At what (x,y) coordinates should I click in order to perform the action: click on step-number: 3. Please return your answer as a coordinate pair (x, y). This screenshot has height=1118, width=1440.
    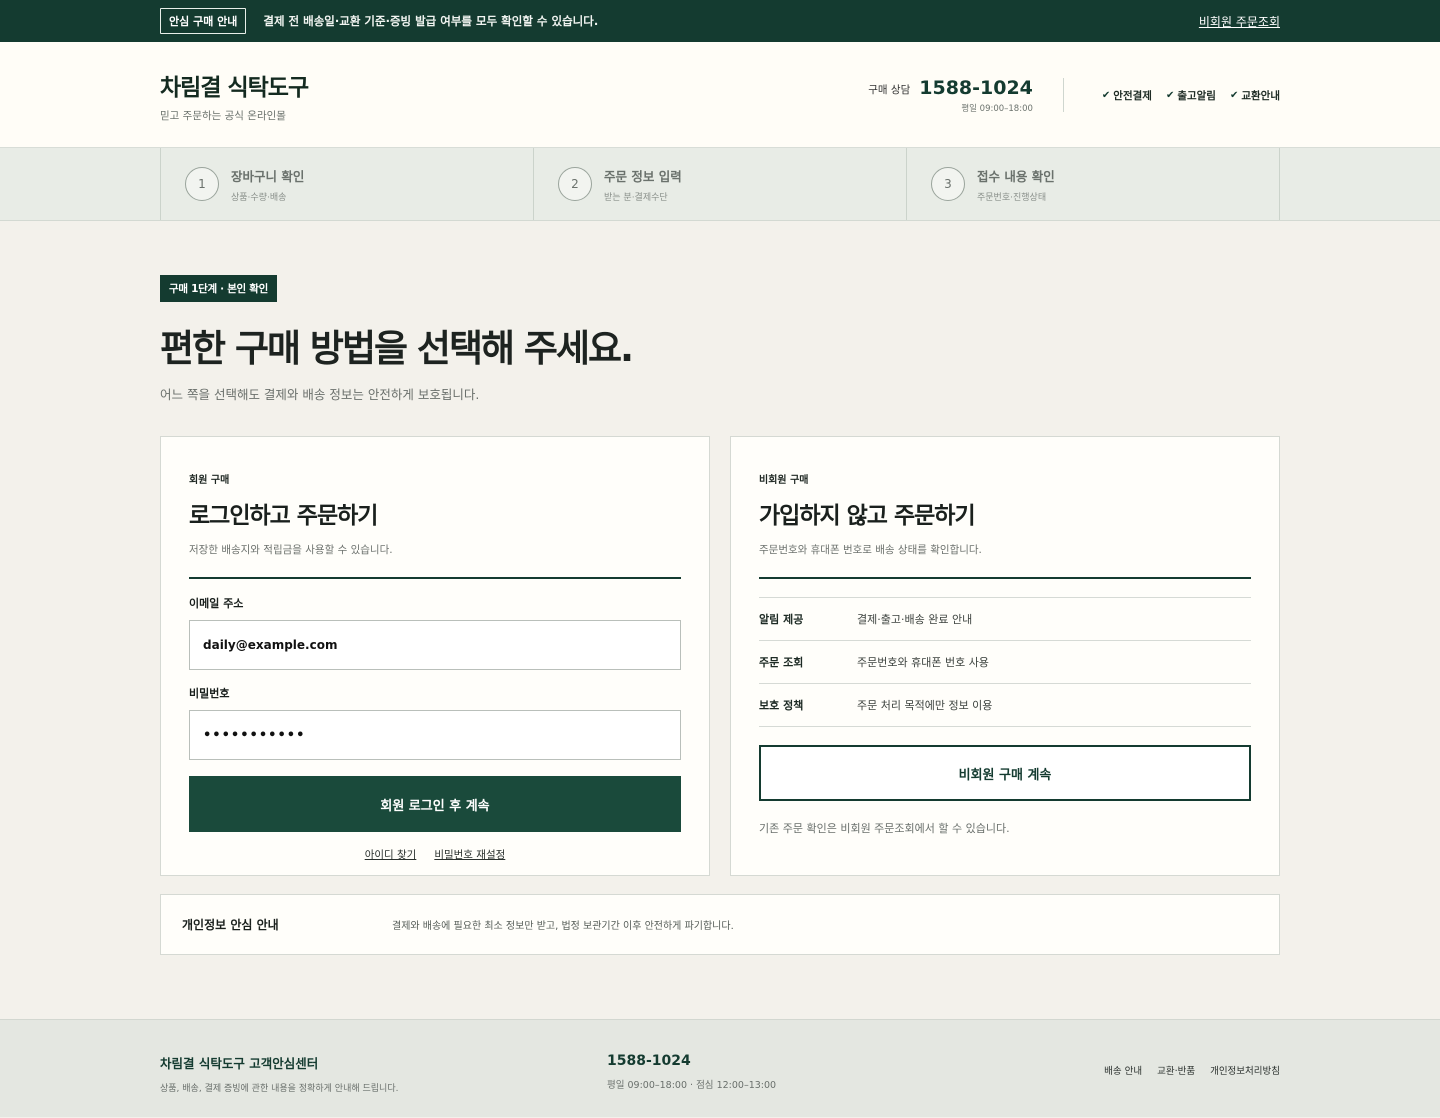
    Looking at the image, I should click on (948, 184).